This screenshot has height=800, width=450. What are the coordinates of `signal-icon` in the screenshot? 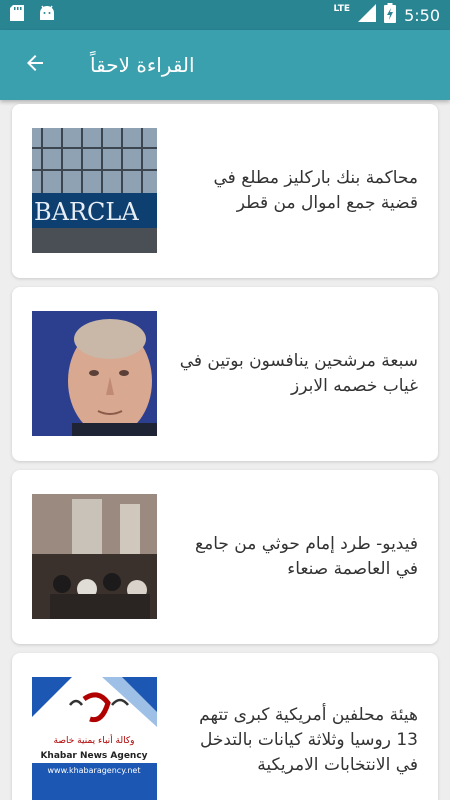 It's located at (367, 15).